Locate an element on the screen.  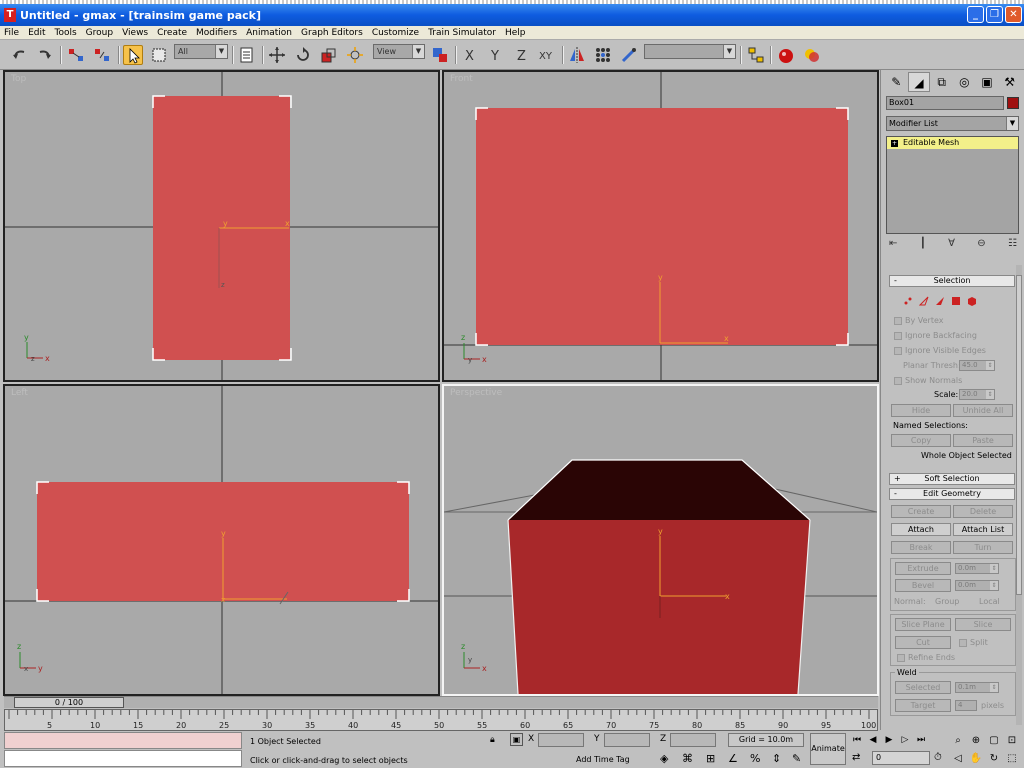
percent-snap-icon: % is located at coordinates (755, 758).